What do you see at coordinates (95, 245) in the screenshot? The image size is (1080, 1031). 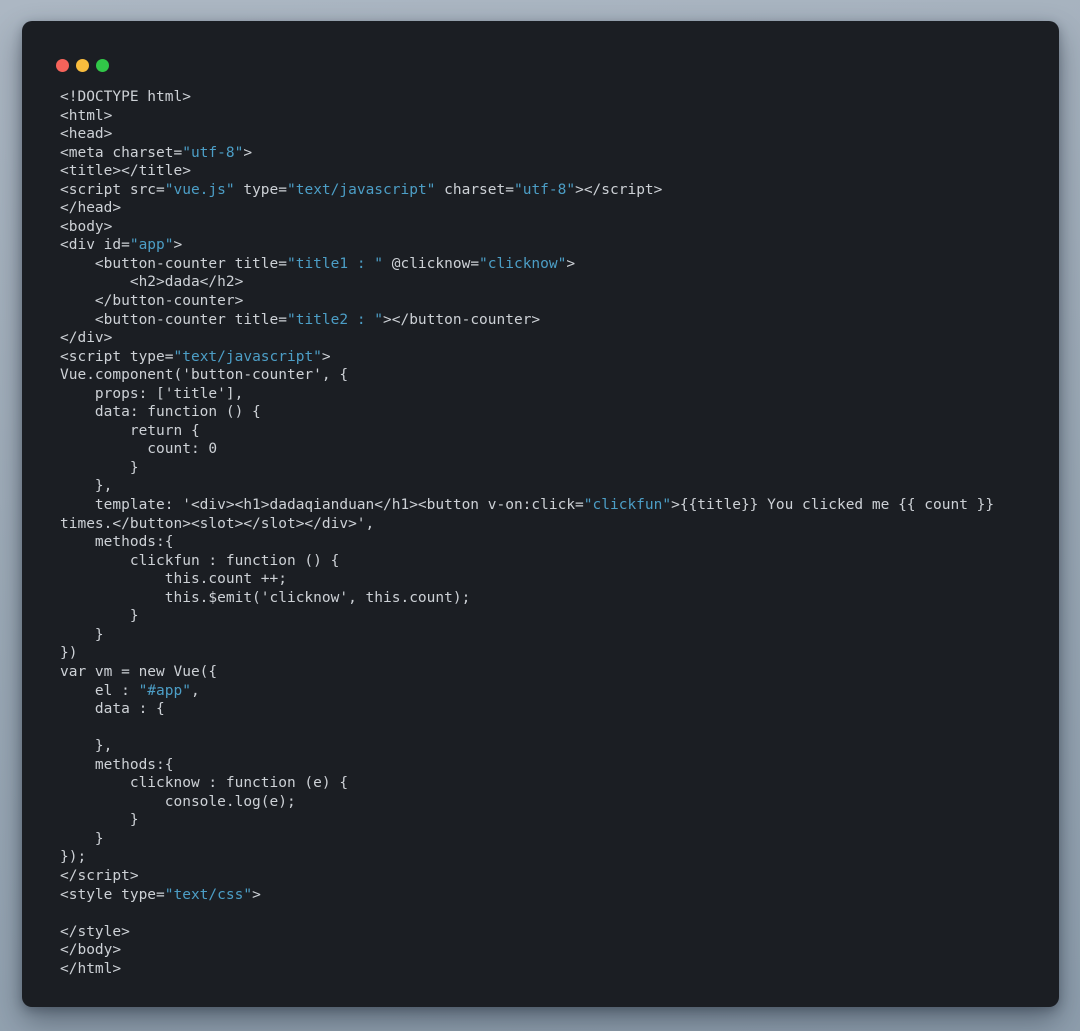 I see `code-token: <div id=` at bounding box center [95, 245].